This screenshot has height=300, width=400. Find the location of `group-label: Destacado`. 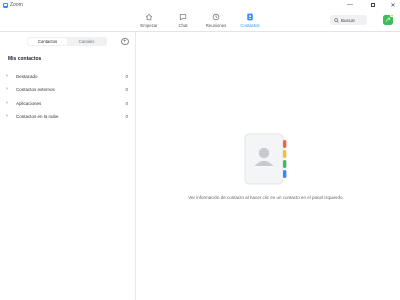

group-label: Destacado is located at coordinates (27, 76).